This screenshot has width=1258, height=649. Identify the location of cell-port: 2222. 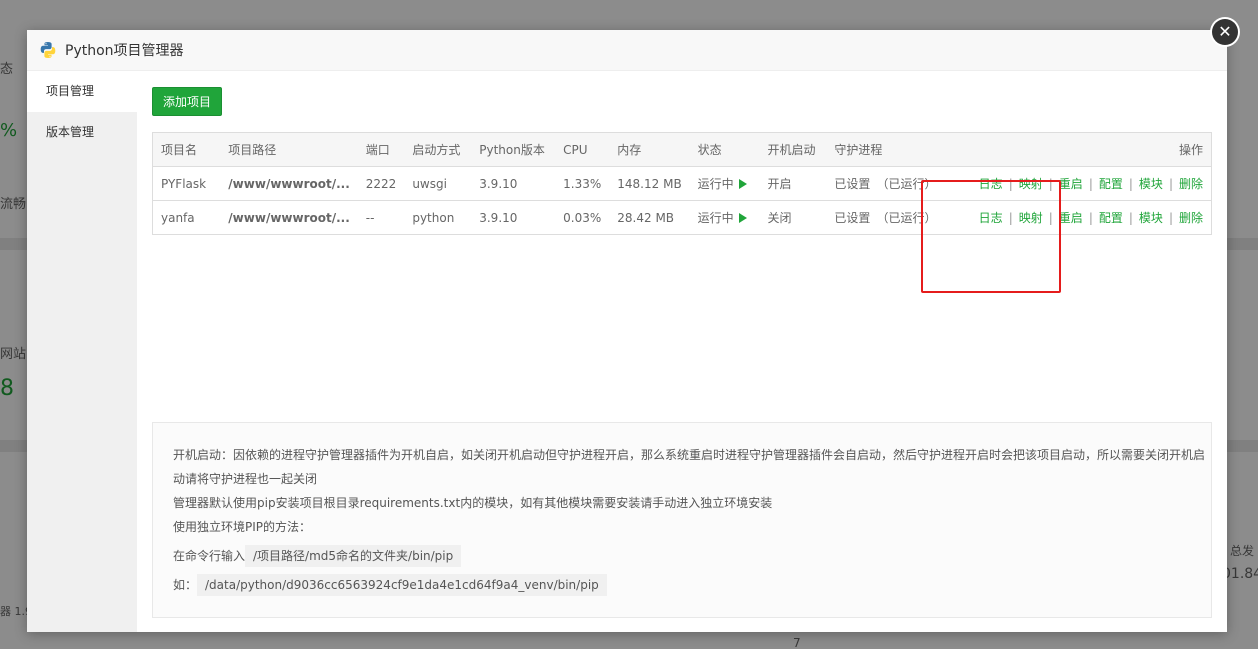
(381, 183).